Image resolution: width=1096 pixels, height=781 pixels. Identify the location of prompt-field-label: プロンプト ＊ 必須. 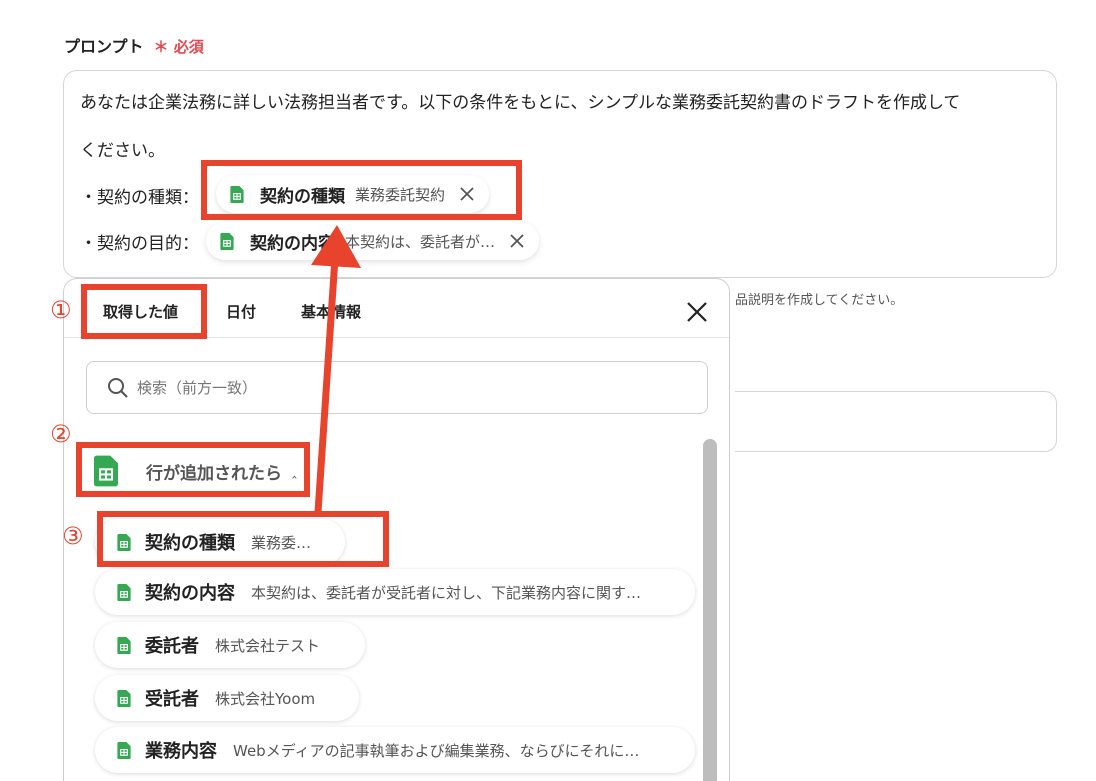
(134, 45).